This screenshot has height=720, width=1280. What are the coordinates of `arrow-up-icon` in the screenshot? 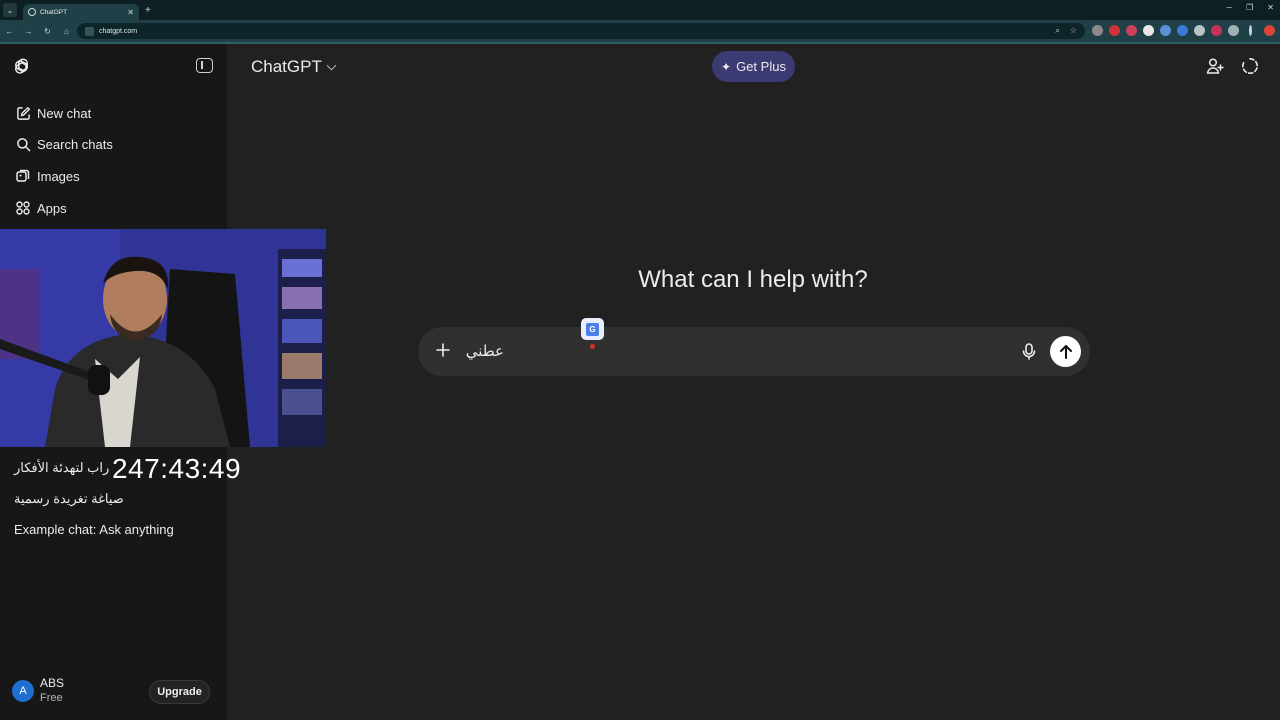 It's located at (1065, 351).